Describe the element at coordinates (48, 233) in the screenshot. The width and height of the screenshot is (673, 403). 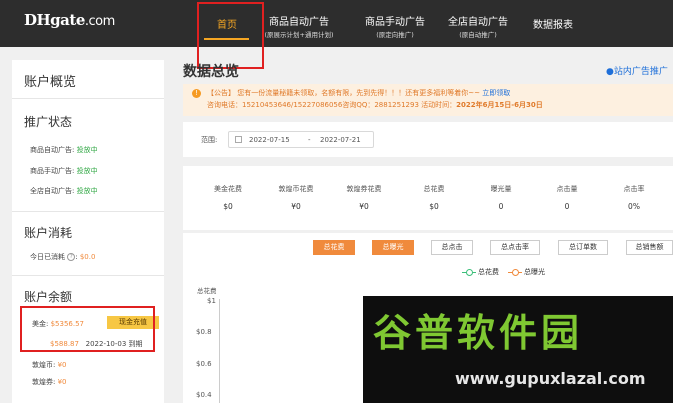
I see `account-spend-title: 账户消耗` at that location.